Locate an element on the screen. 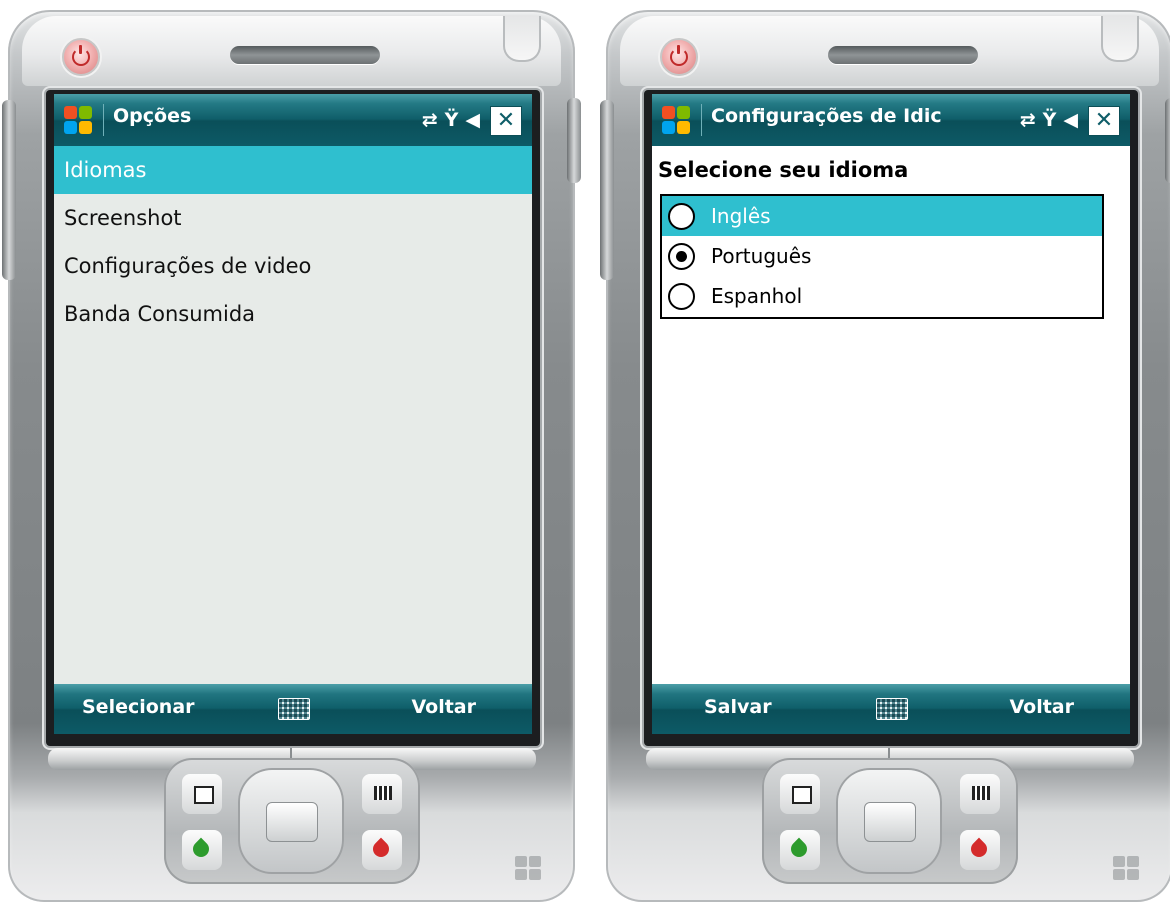 The height and width of the screenshot is (905, 1170). list-item-video-settings: Configurações de video is located at coordinates (293, 266).